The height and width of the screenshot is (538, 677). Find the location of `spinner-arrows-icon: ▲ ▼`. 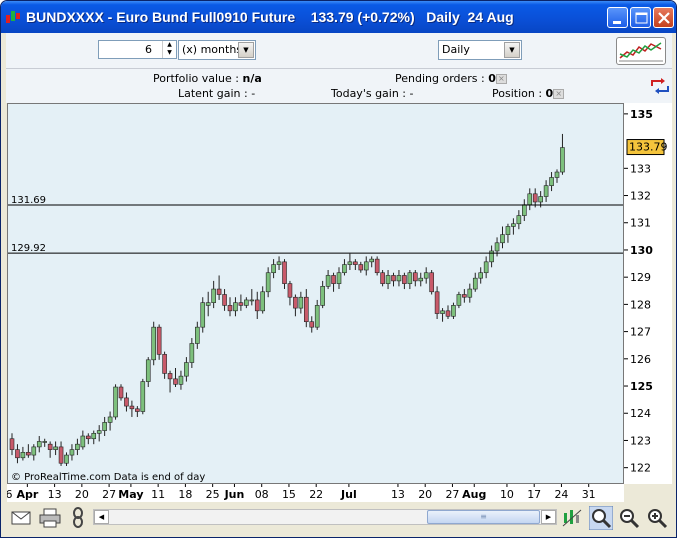

spinner-arrows-icon: ▲ ▼ is located at coordinates (169, 49).